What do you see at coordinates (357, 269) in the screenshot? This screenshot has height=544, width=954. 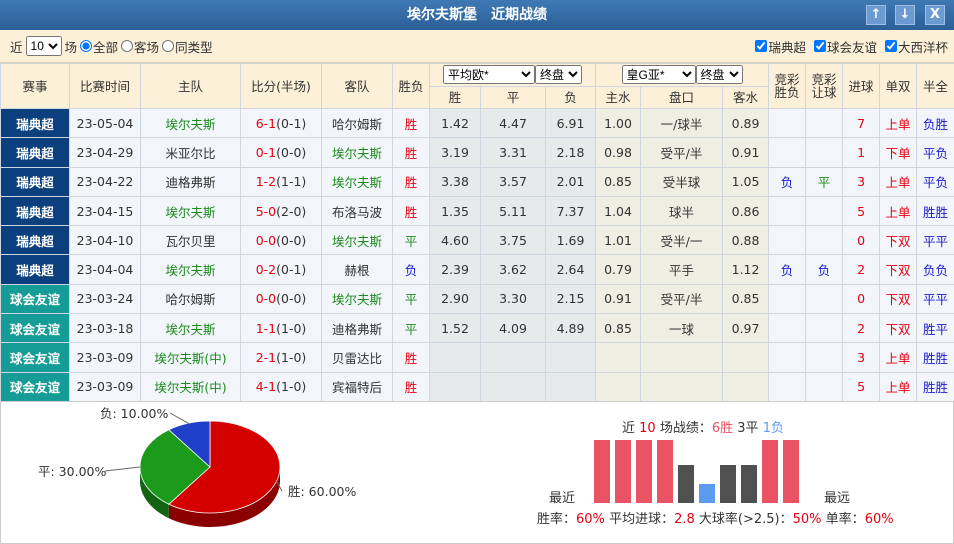 I see `away-team-cell: 赫根` at bounding box center [357, 269].